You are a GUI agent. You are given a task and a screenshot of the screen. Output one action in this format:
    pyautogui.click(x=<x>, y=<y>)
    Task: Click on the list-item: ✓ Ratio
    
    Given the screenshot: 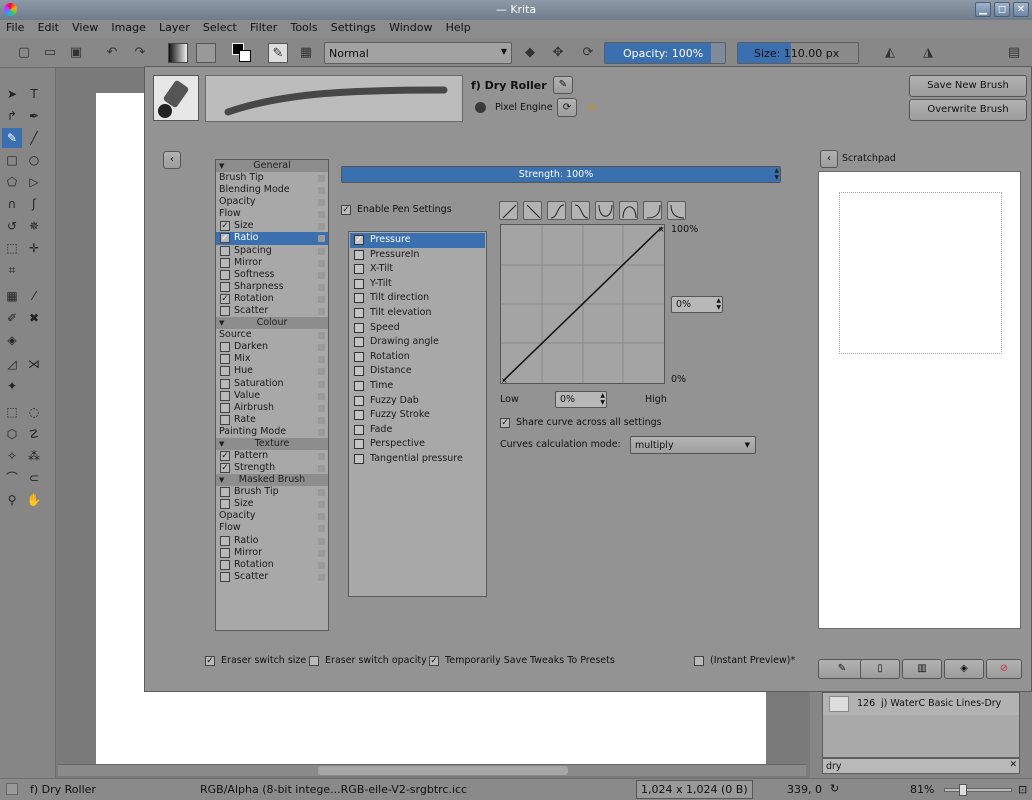 What is the action you would take?
    pyautogui.click(x=272, y=238)
    